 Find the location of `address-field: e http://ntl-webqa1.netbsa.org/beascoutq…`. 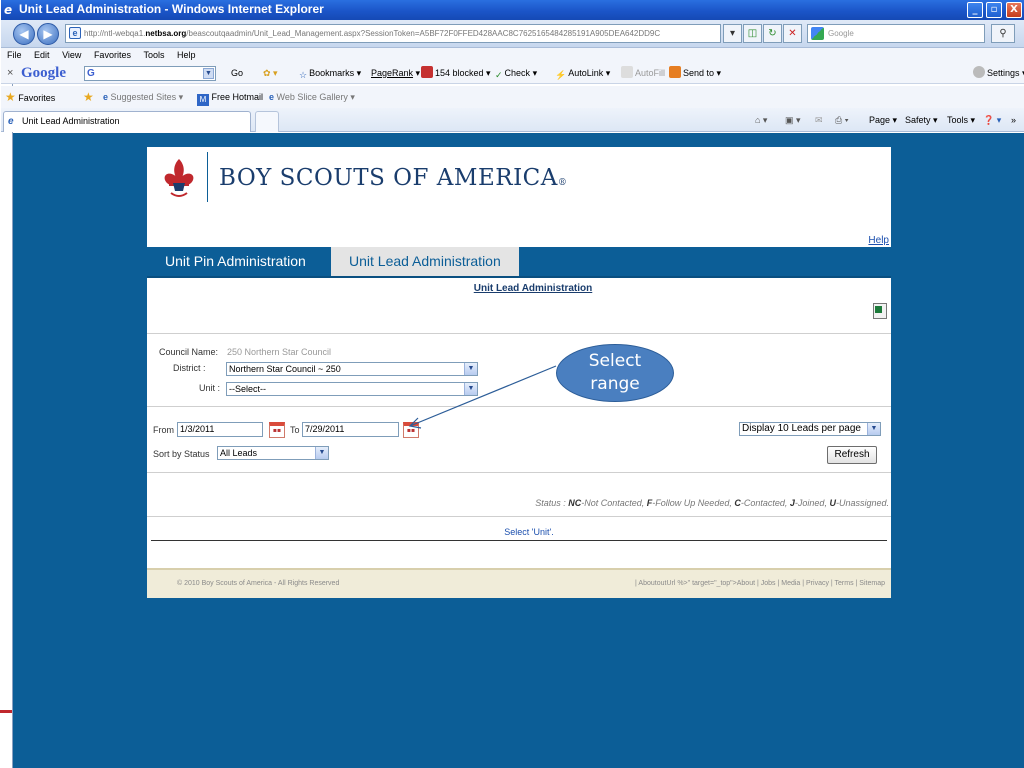

address-field: e http://ntl-webqa1.netbsa.org/beascoutq… is located at coordinates (393, 33).